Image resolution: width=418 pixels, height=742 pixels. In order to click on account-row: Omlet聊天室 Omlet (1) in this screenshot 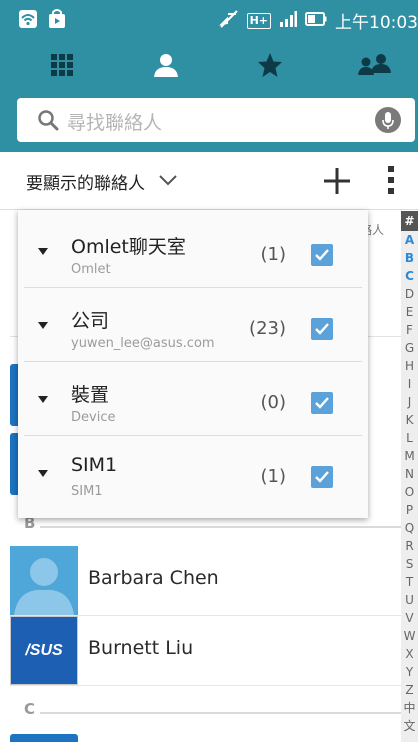, I will do `click(193, 251)`.